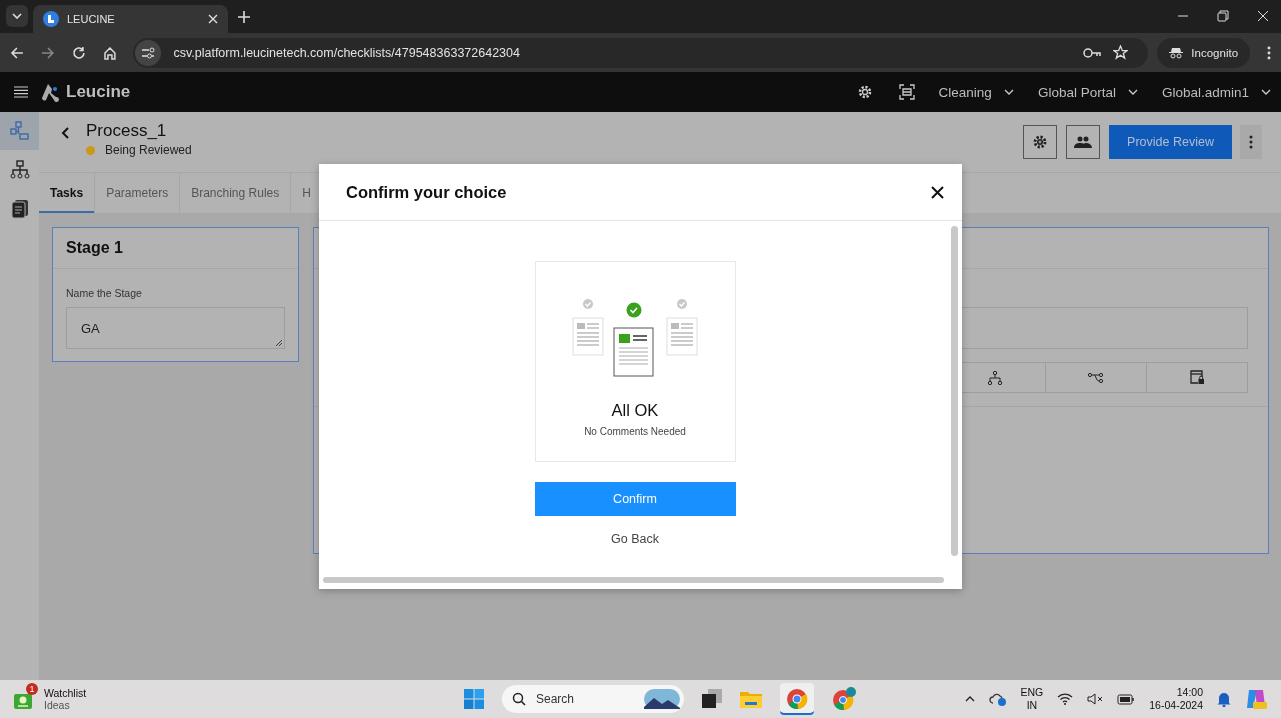 This screenshot has height=718, width=1281. What do you see at coordinates (1095, 699) in the screenshot?
I see `muted-speaker-icon` at bounding box center [1095, 699].